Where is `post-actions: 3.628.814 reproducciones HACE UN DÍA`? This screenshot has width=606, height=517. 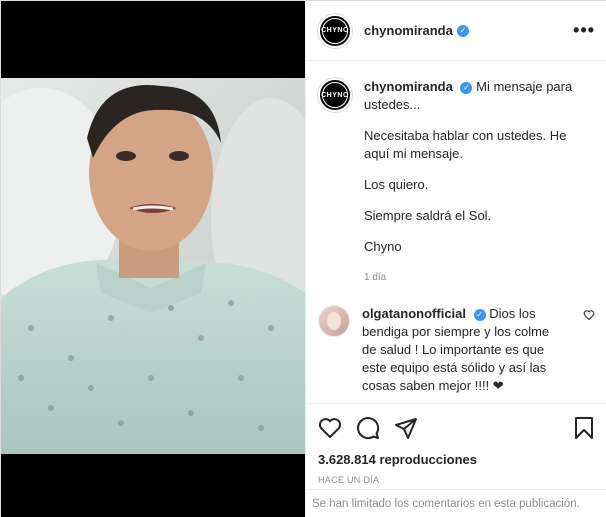 post-actions: 3.628.814 reproducciones HACE UN DÍA is located at coordinates (456, 444).